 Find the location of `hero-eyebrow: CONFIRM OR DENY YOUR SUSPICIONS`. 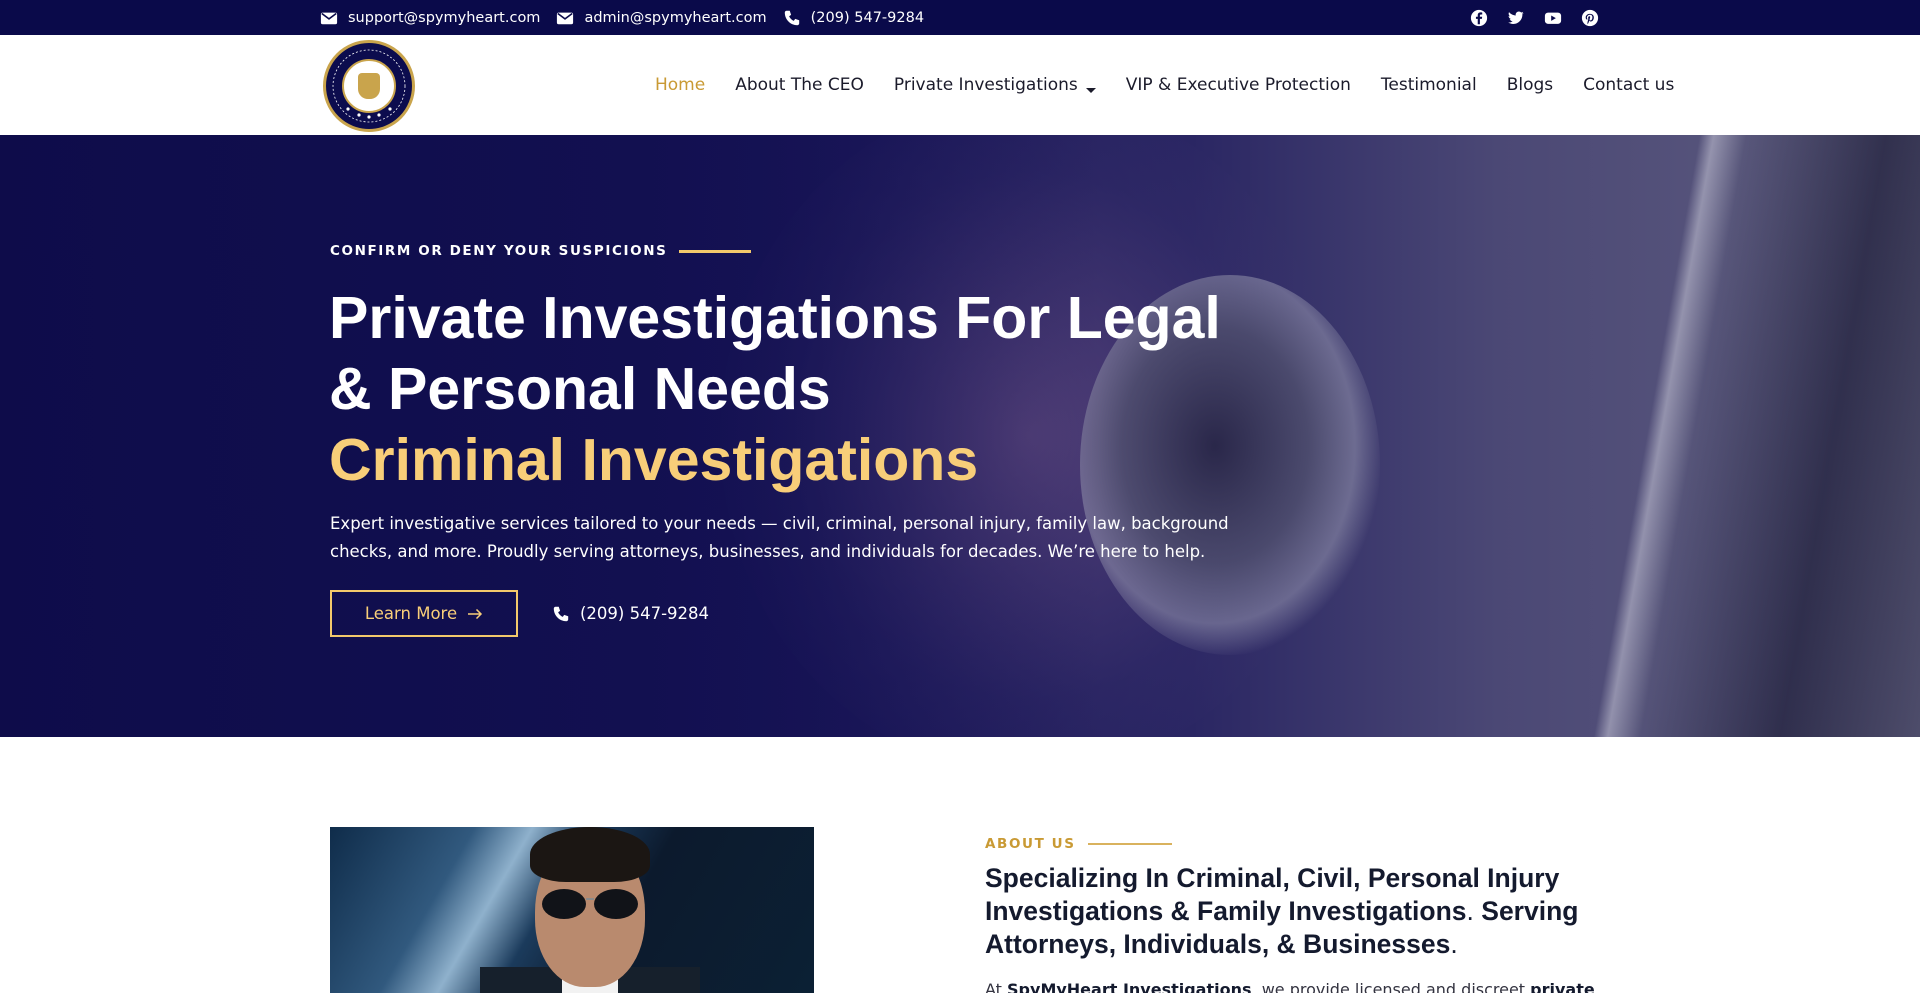

hero-eyebrow: CONFIRM OR DENY YOUR SUSPICIONS is located at coordinates (541, 251).